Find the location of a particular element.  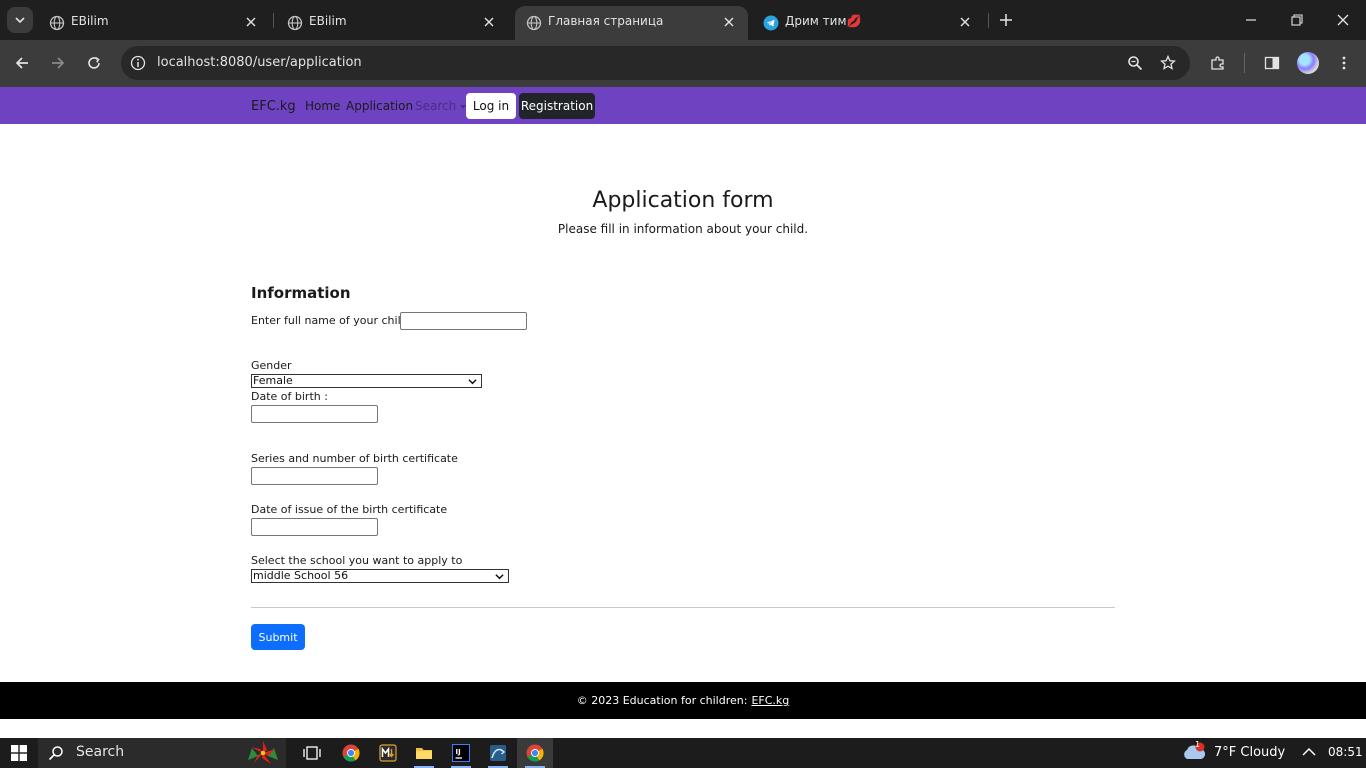

search-icon is located at coordinates (55, 753).